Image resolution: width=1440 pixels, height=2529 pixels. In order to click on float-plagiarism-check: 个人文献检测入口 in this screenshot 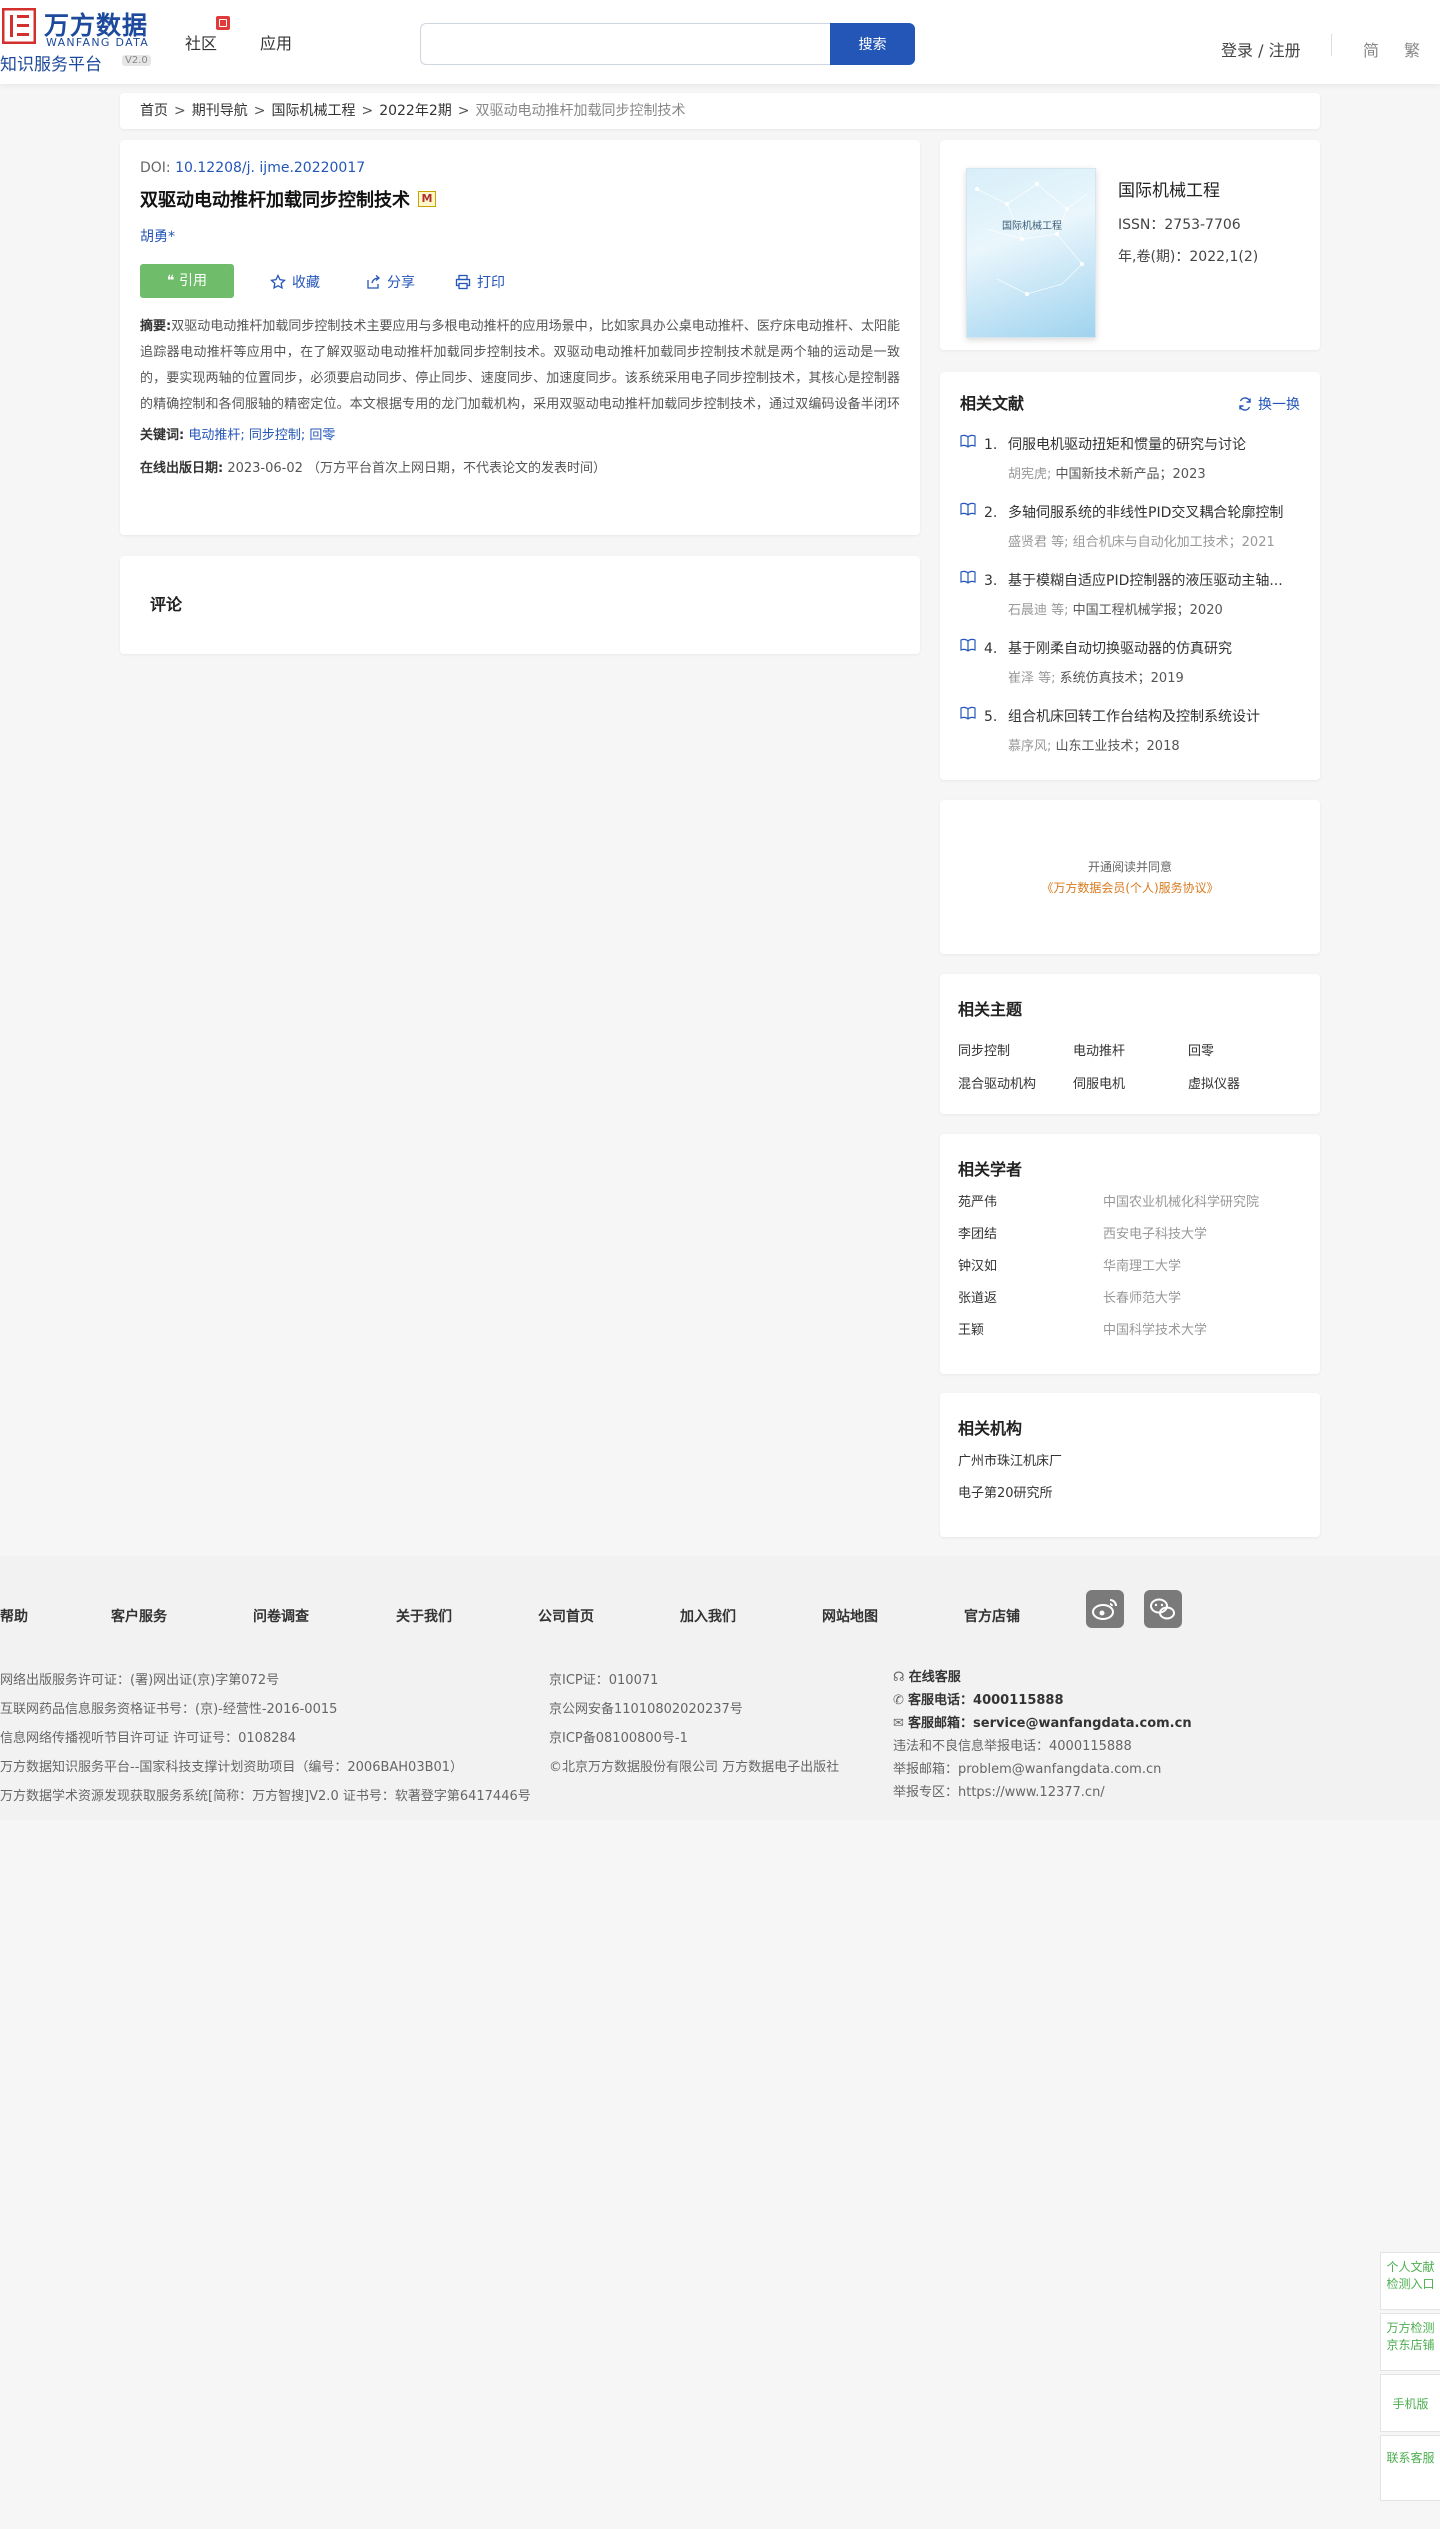, I will do `click(1410, 2281)`.